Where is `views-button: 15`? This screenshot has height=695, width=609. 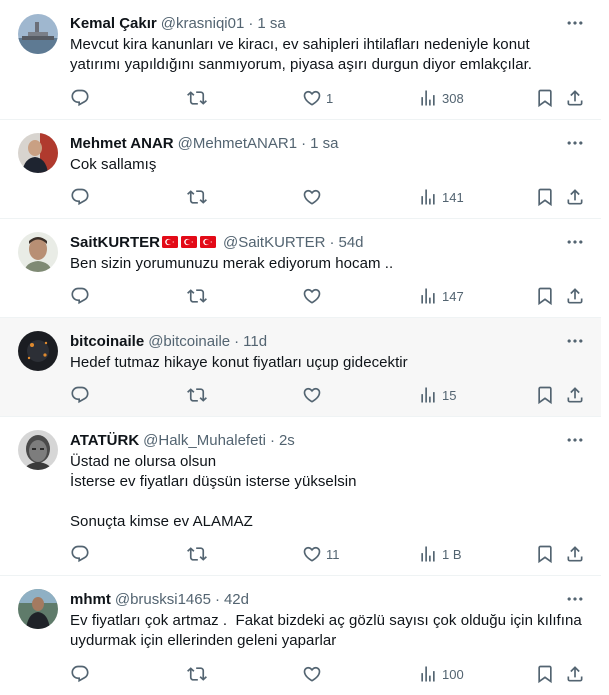
views-button: 15 is located at coordinates (437, 395).